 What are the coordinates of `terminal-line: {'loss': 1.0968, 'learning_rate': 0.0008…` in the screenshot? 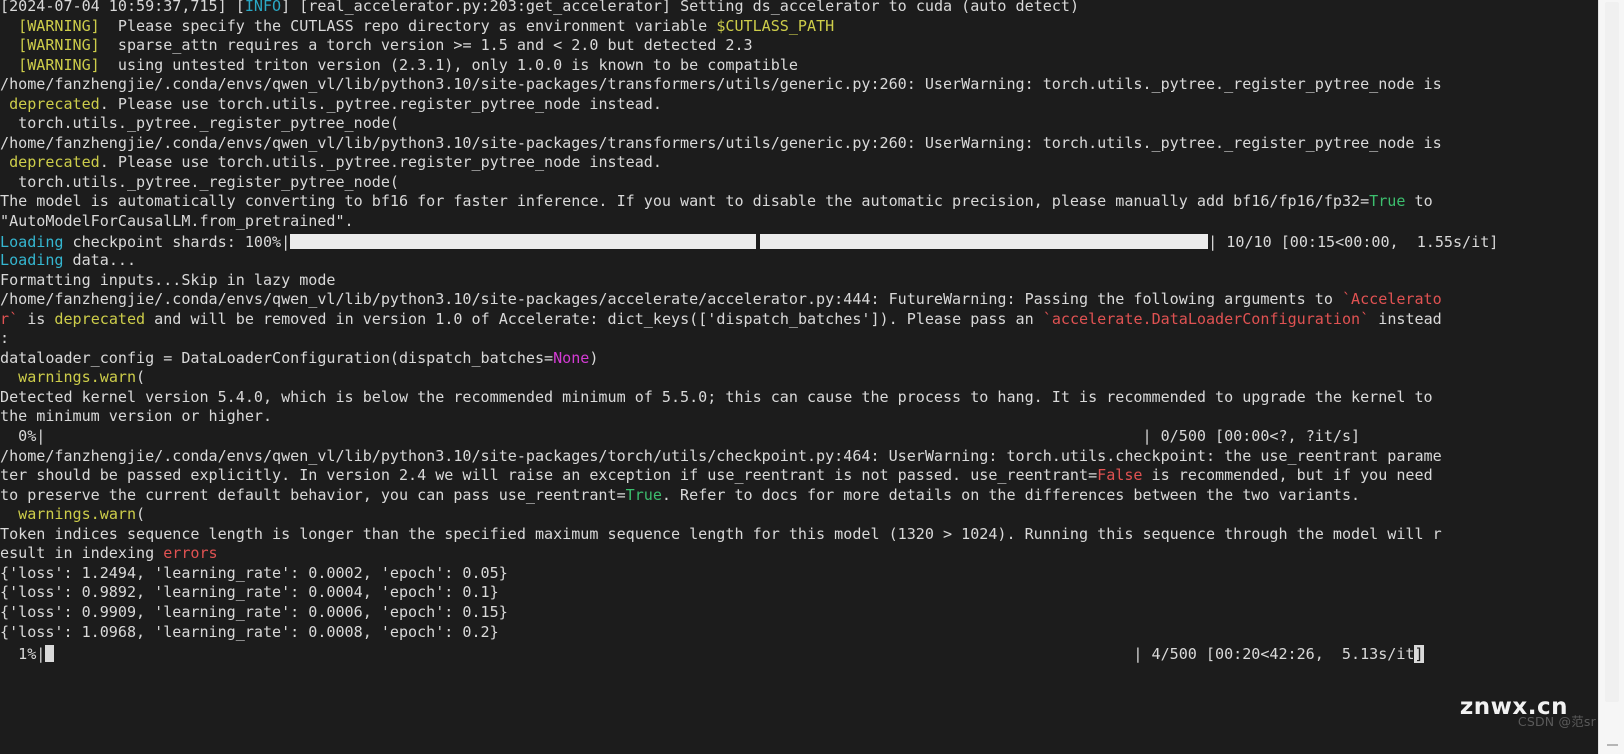 It's located at (799, 633).